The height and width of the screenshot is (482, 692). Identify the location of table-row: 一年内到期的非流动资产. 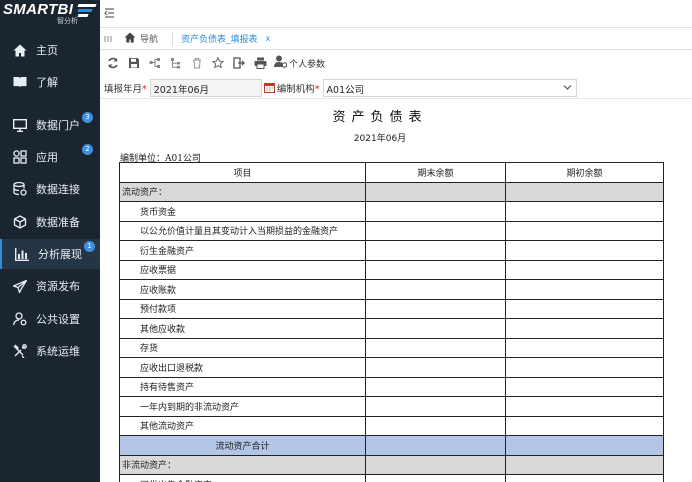
(391, 406).